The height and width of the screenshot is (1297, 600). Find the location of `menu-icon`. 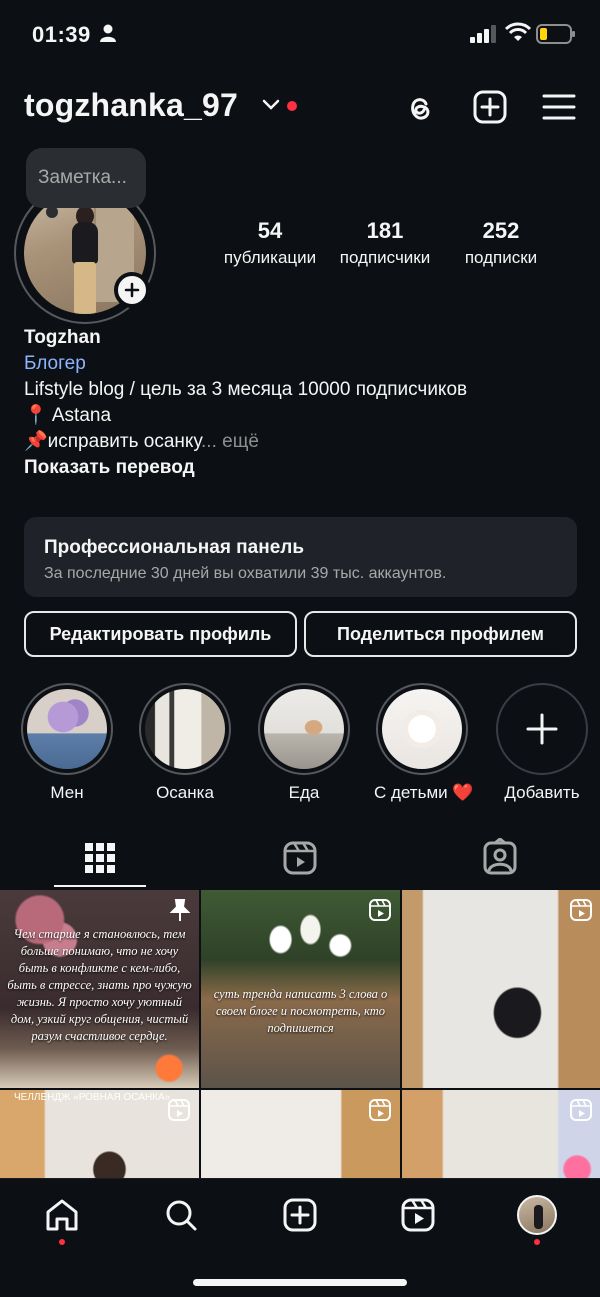

menu-icon is located at coordinates (559, 107).